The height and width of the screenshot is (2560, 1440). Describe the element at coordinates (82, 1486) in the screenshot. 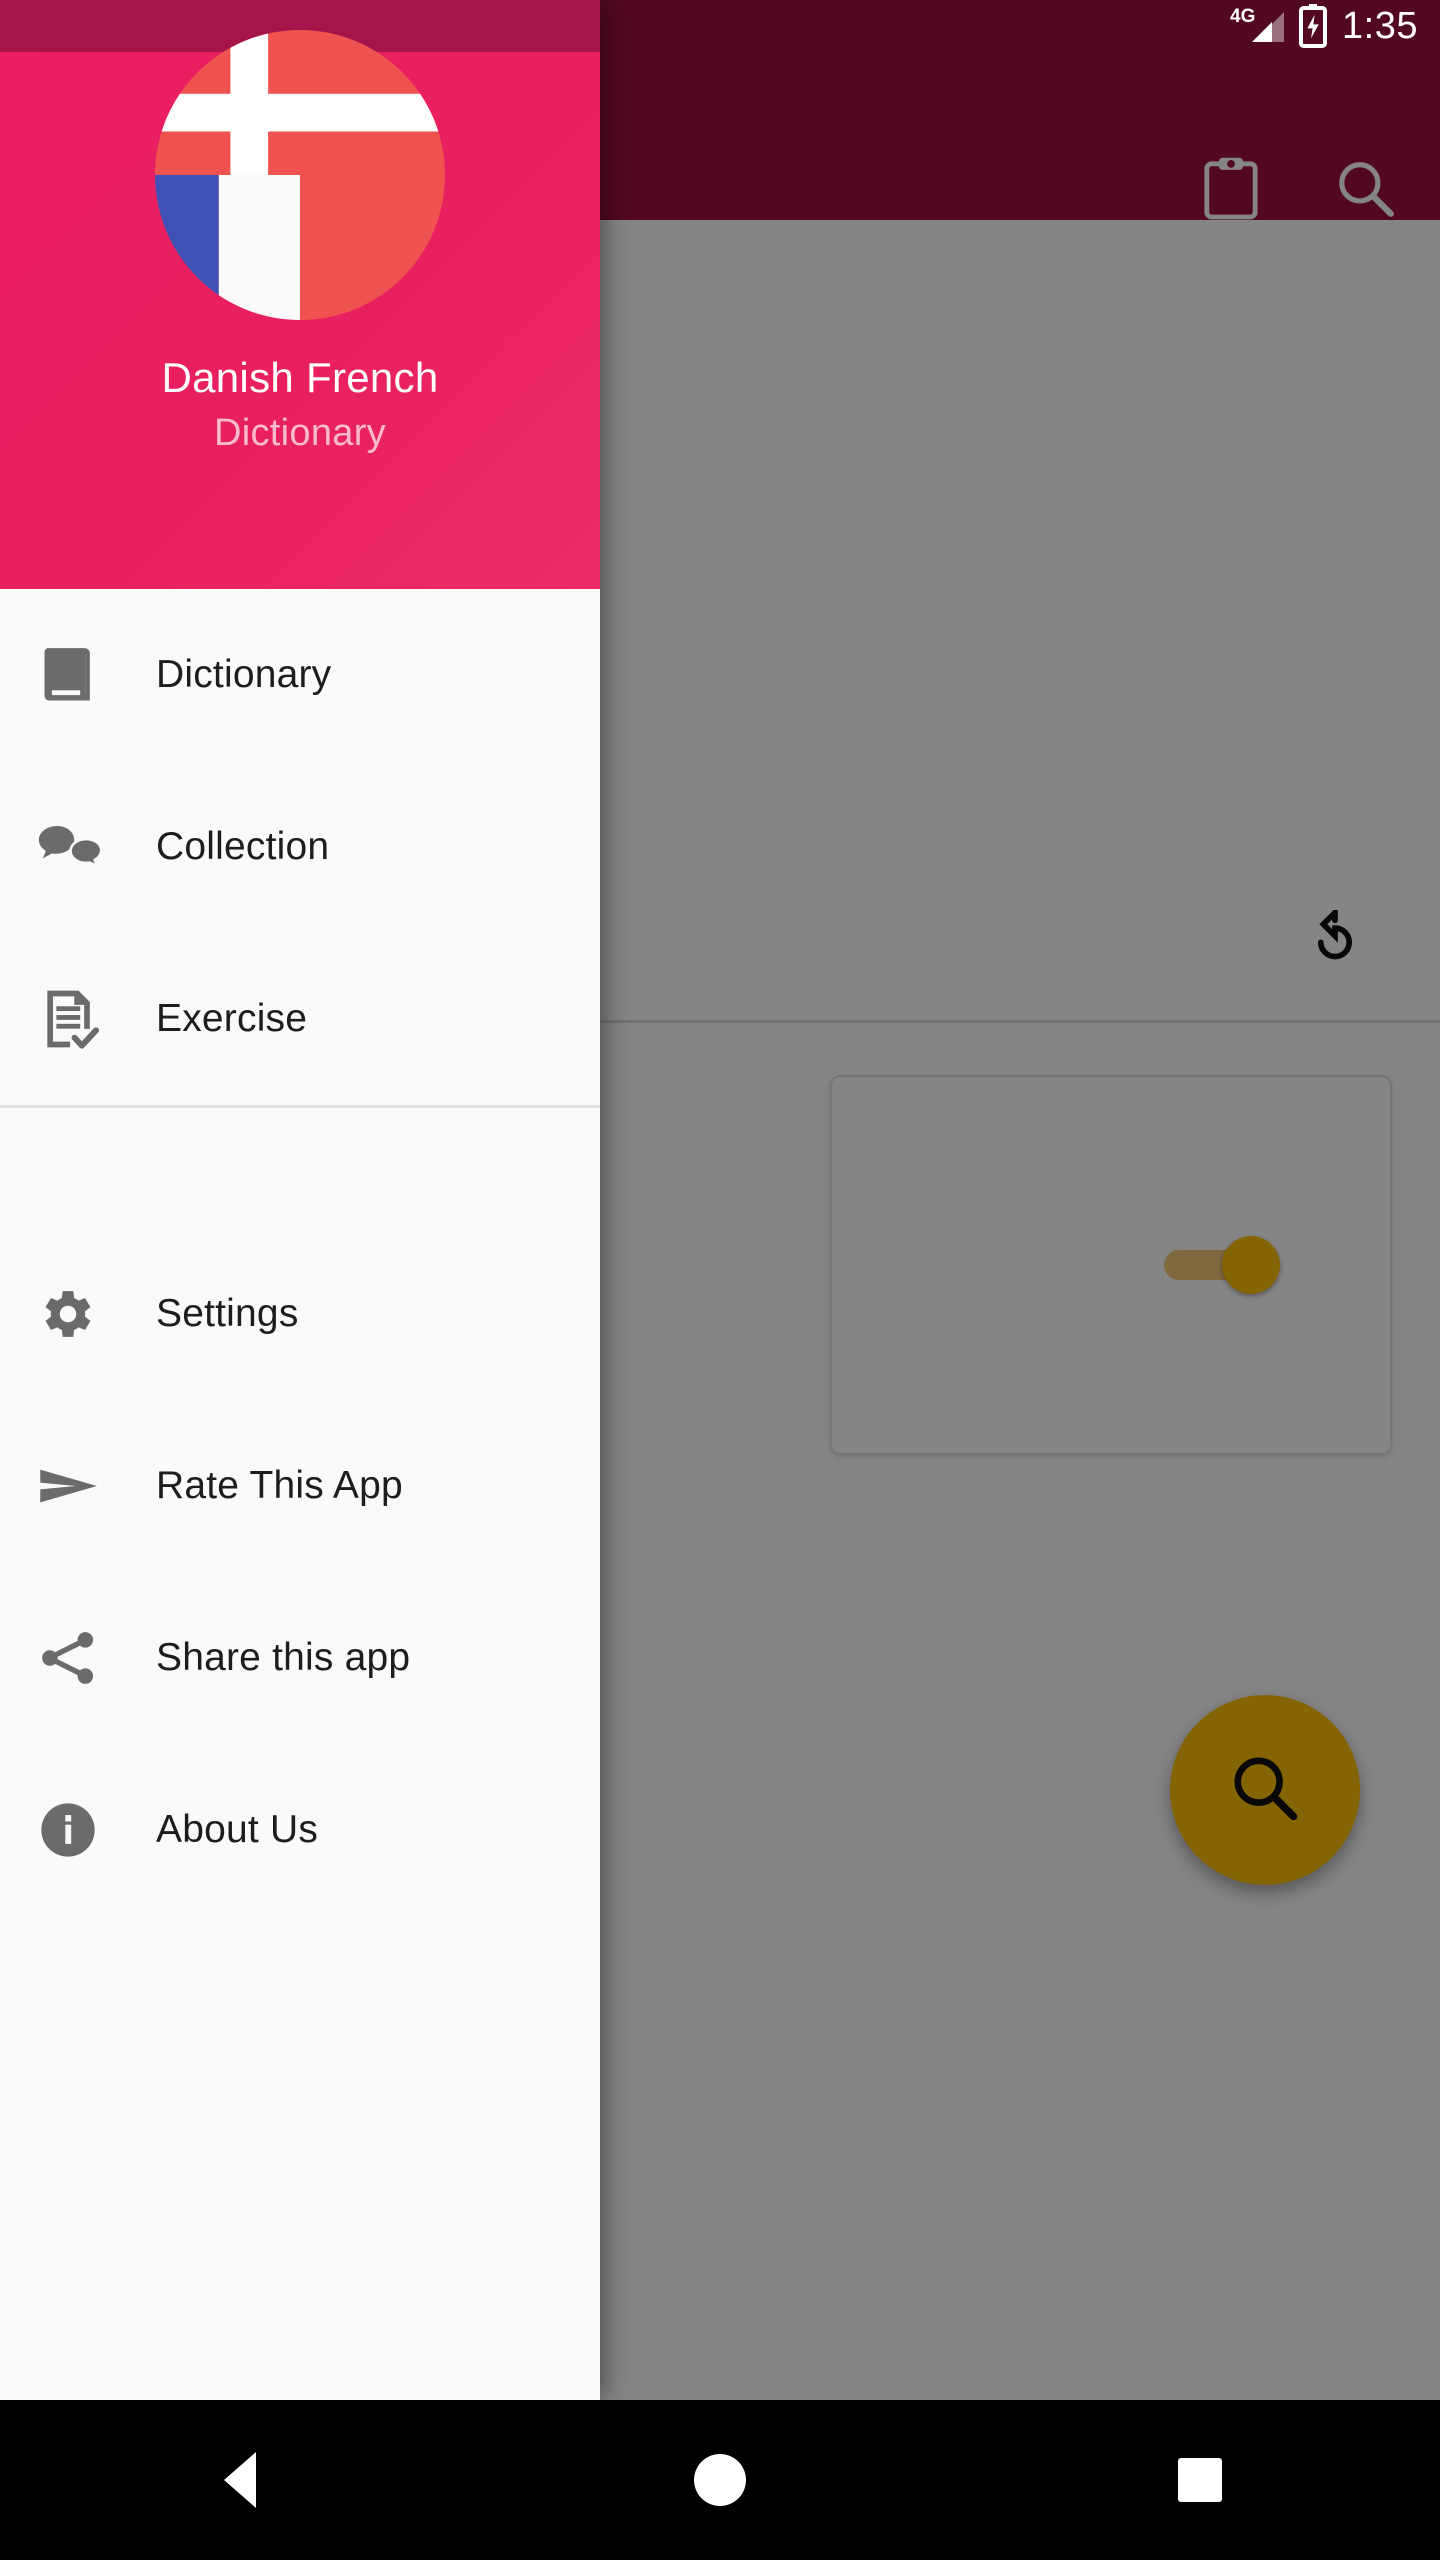

I see `send-icon` at that location.